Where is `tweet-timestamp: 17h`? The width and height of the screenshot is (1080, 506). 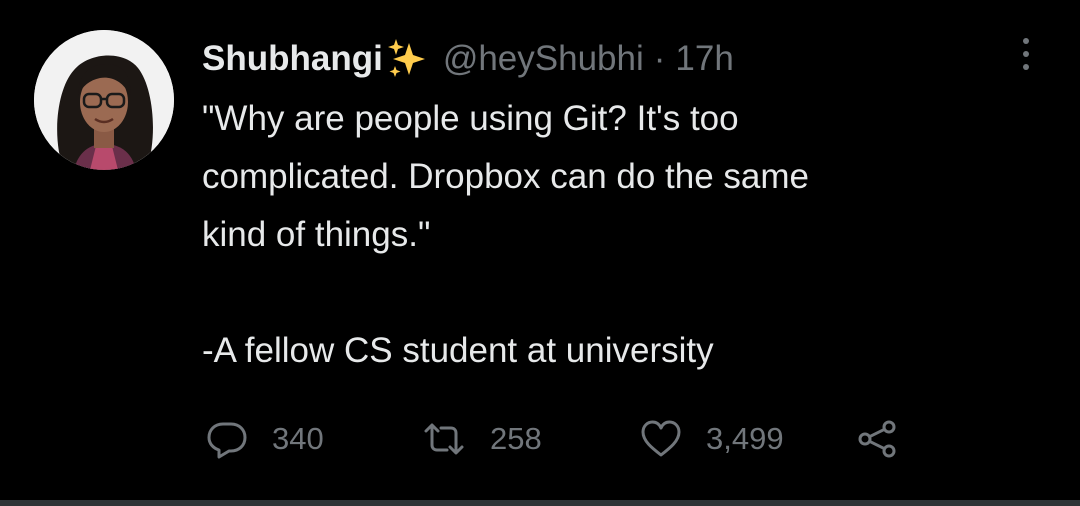 tweet-timestamp: 17h is located at coordinates (704, 59).